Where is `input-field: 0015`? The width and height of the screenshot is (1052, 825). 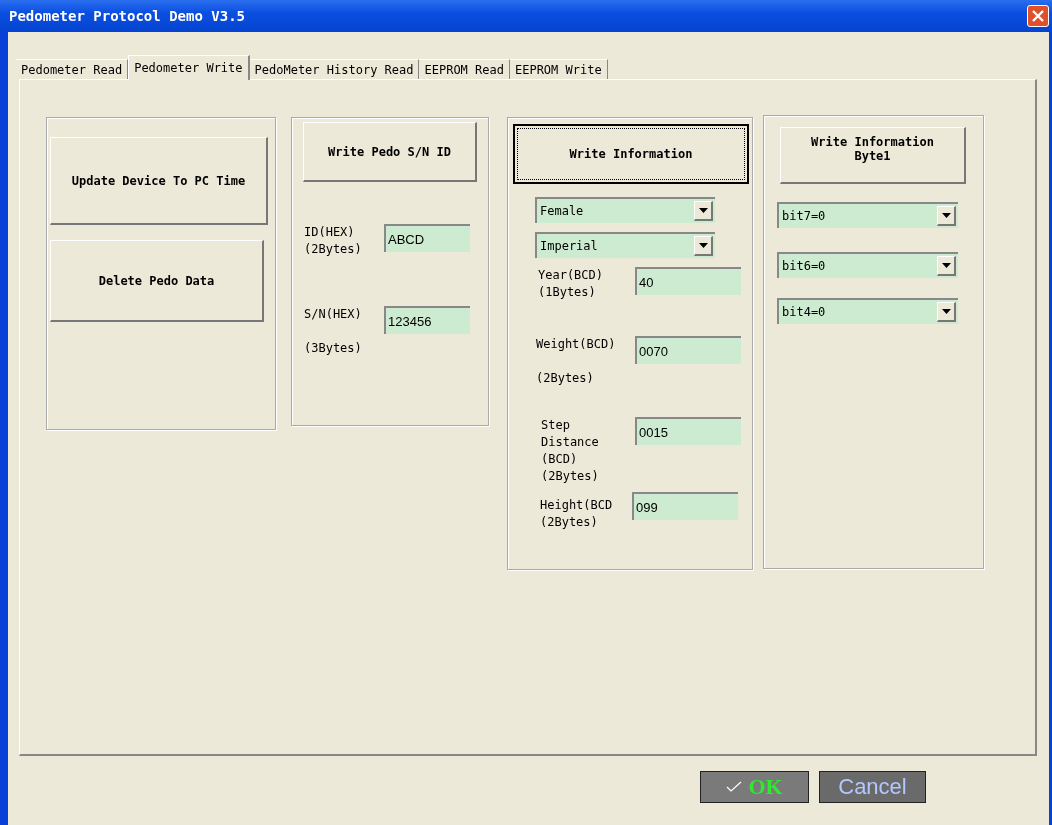 input-field: 0015 is located at coordinates (688, 431).